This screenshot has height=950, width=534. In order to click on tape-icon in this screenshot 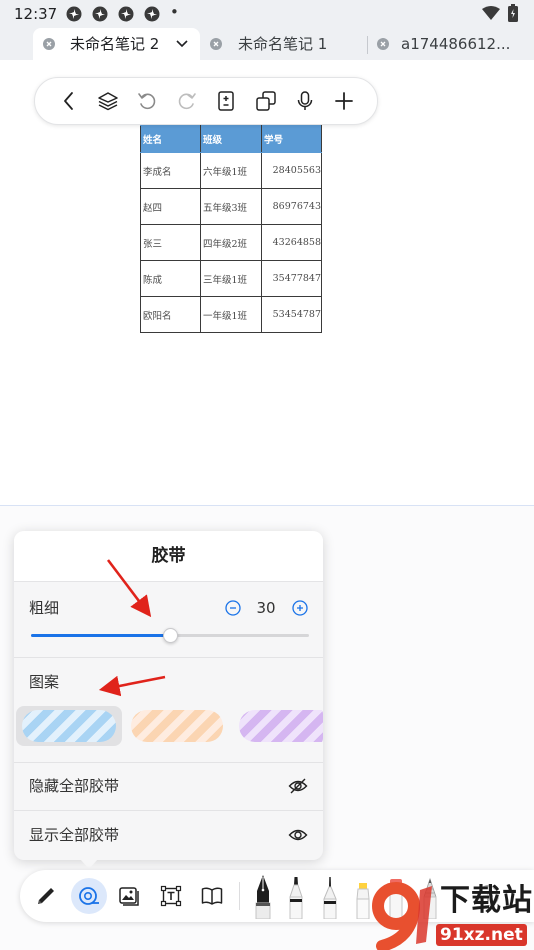, I will do `click(89, 896)`.